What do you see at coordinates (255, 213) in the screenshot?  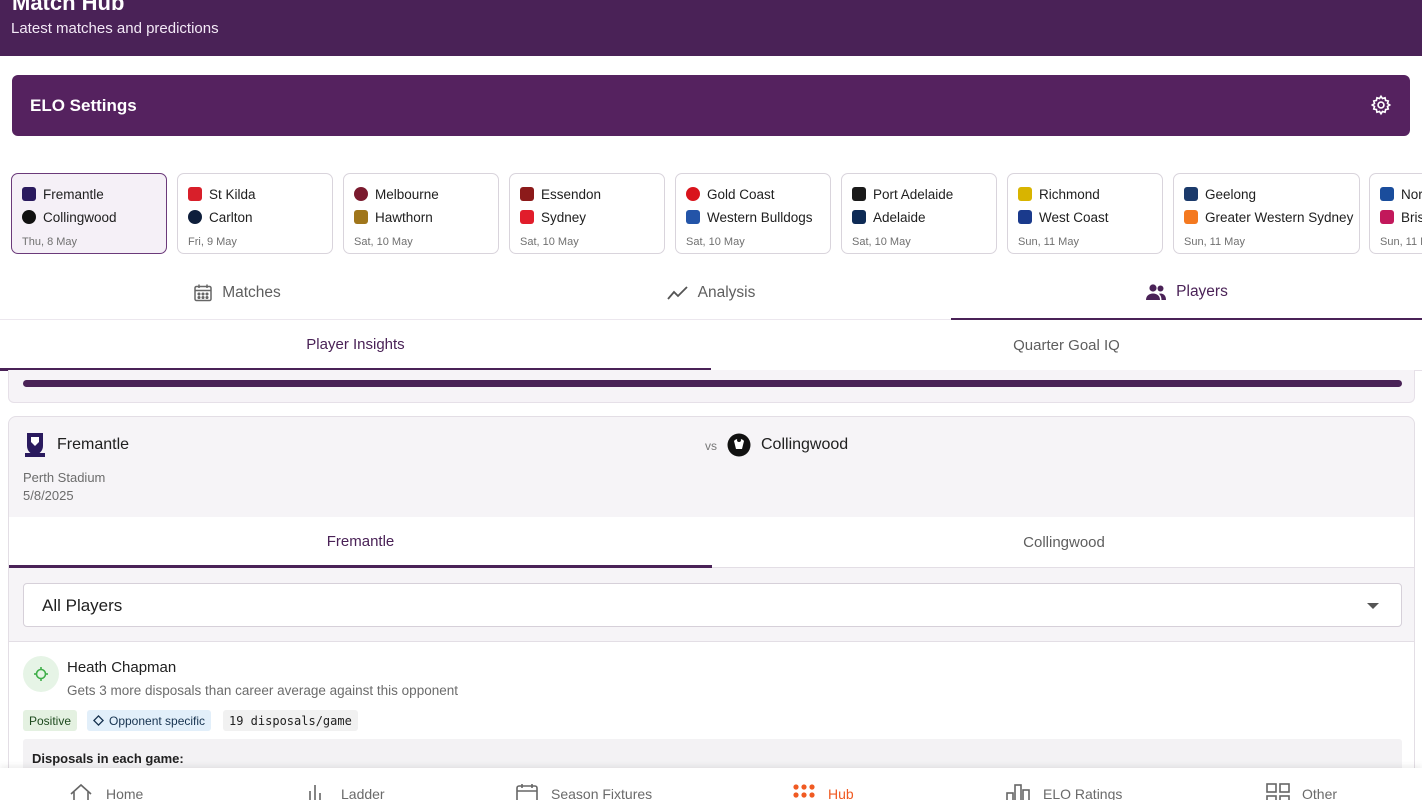 I see `match-card: St Kilda Carlton Fri, 9 May` at bounding box center [255, 213].